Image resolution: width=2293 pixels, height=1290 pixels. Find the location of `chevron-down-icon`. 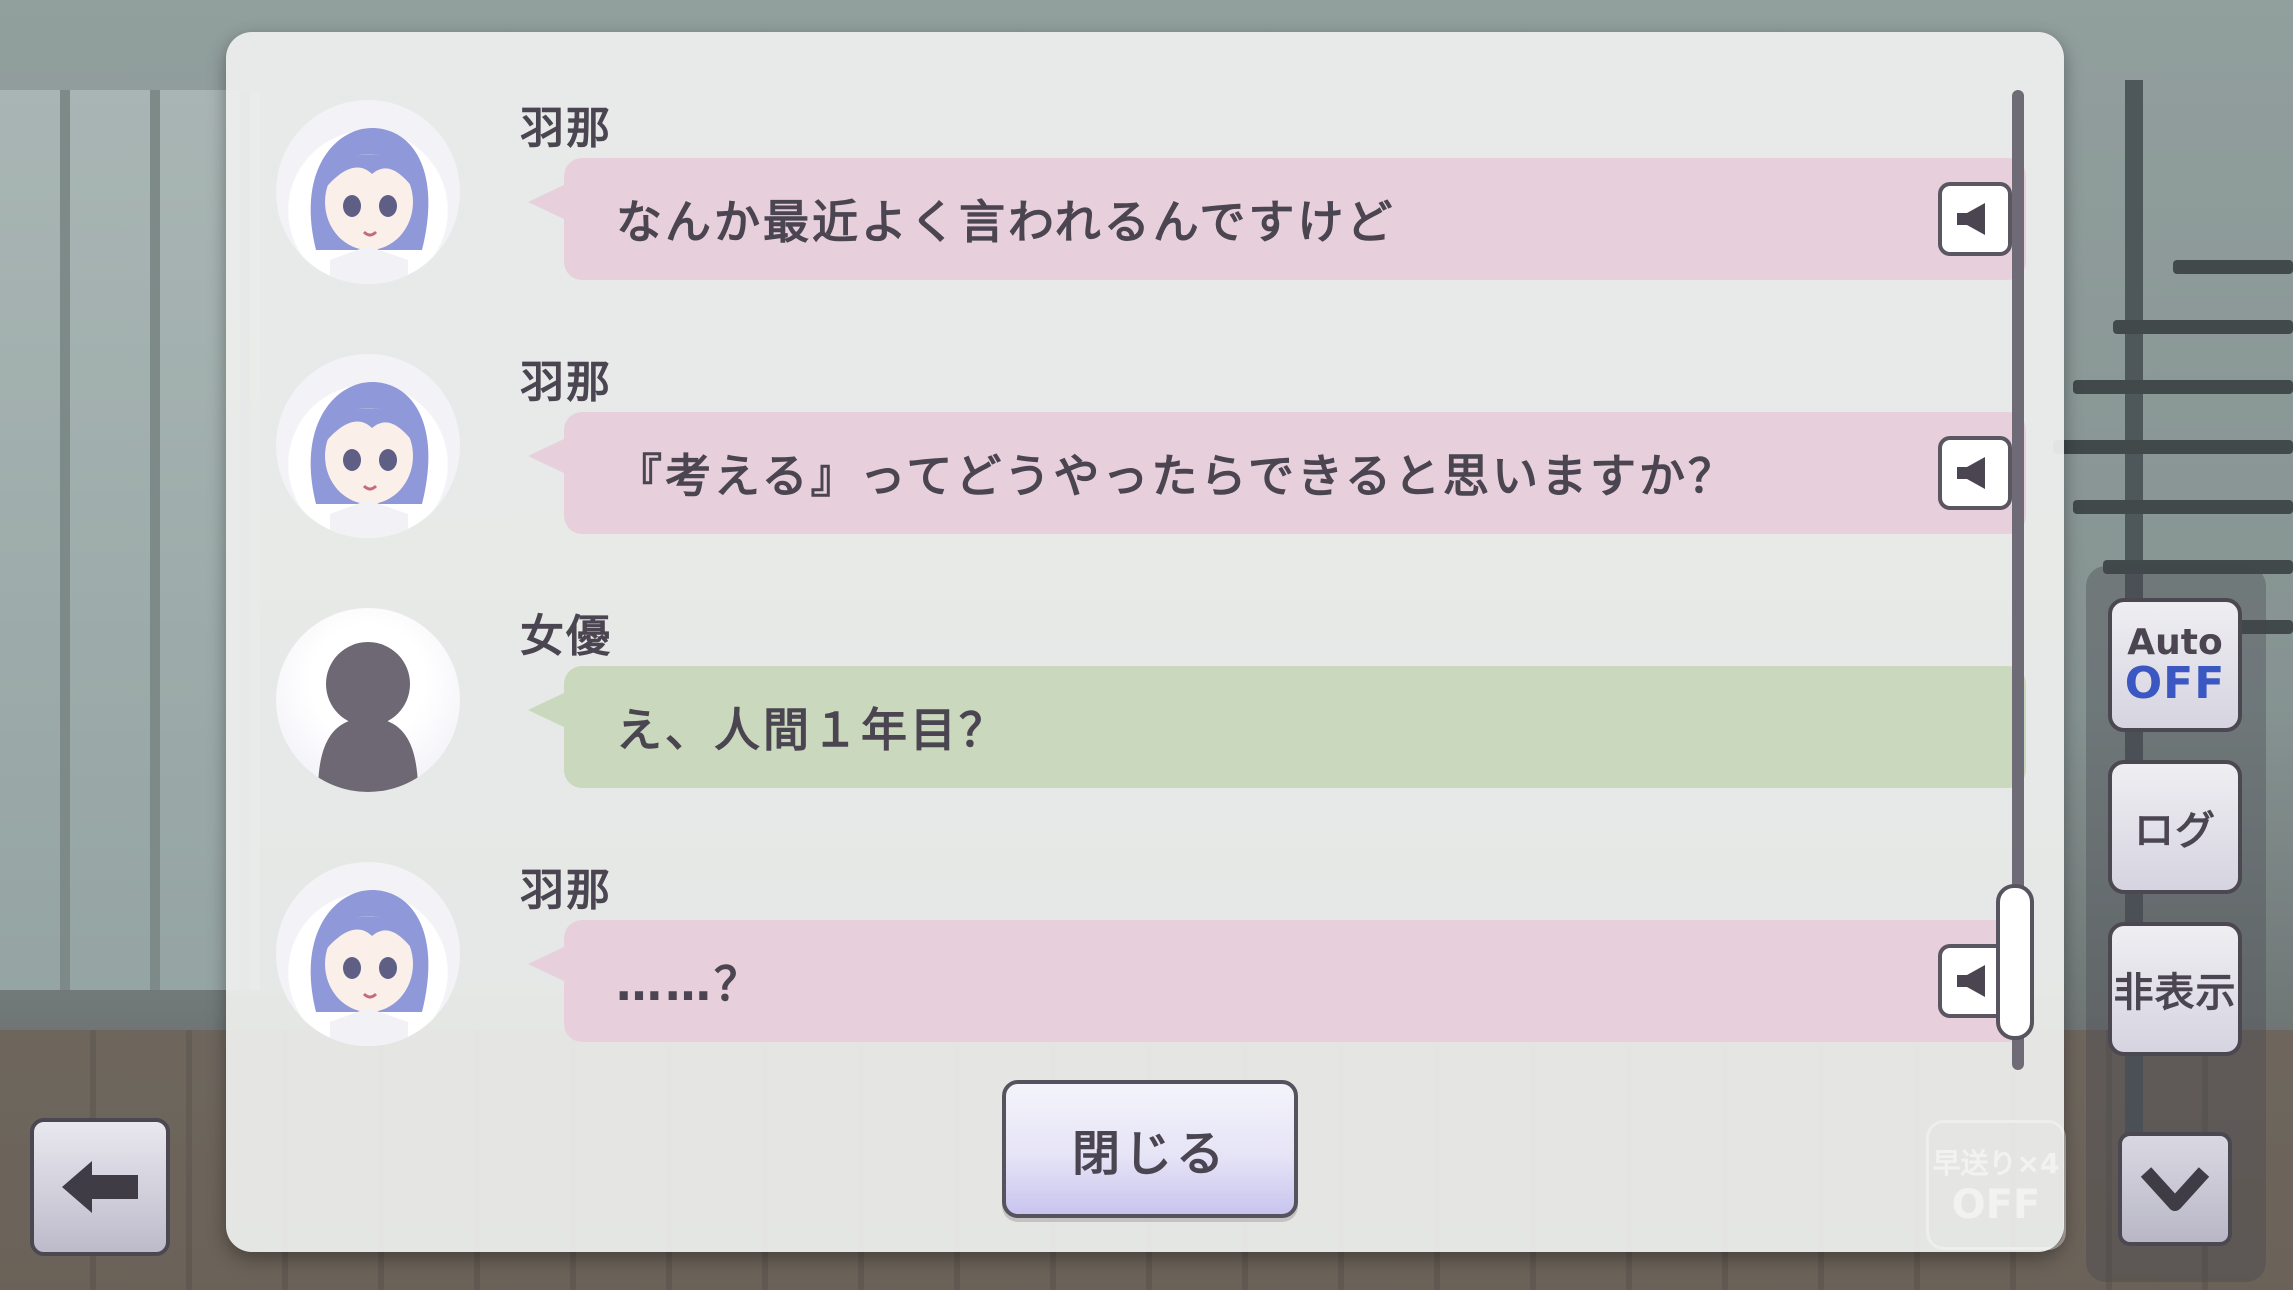

chevron-down-icon is located at coordinates (2175, 1189).